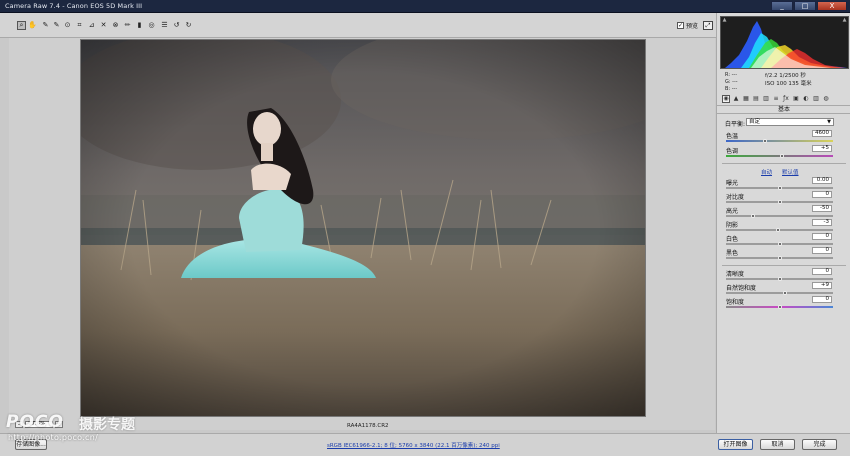 This screenshot has width=850, height=456. I want to click on open-image-button: 打开图像, so click(735, 444).